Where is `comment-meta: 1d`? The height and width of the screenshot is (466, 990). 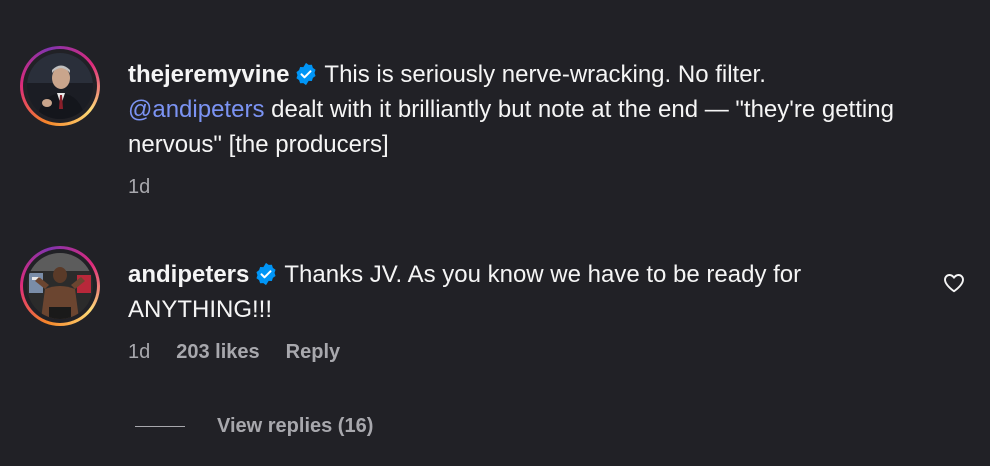 comment-meta: 1d is located at coordinates (518, 187).